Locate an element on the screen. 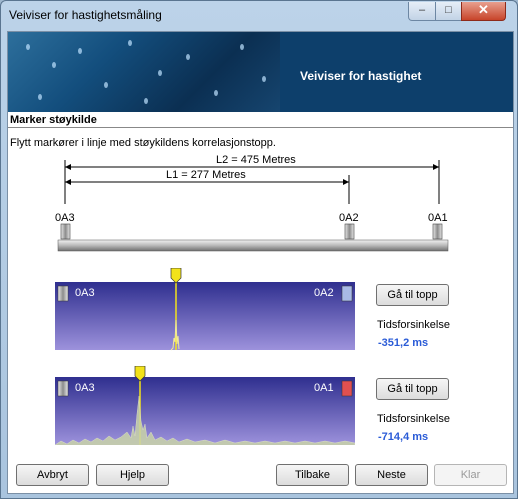  logger-0a2-marker is located at coordinates (349, 231).